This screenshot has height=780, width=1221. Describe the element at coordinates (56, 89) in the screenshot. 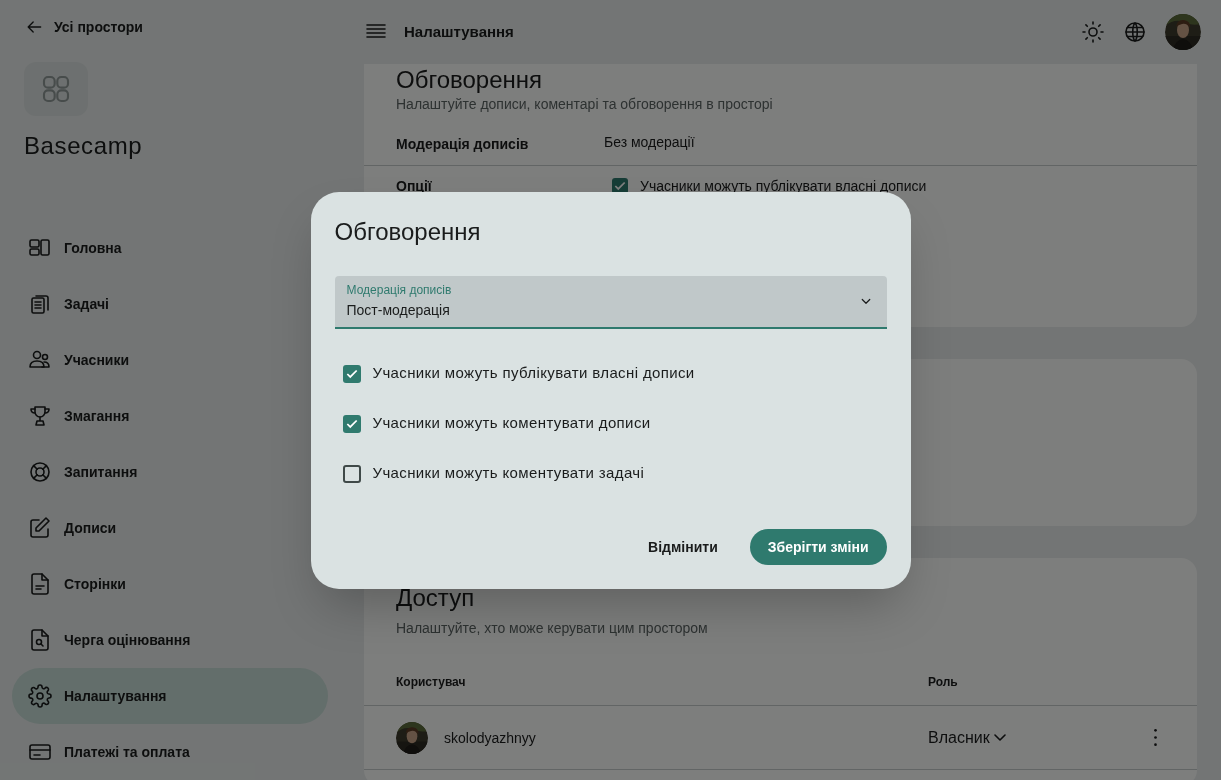

I see `grid-icon` at that location.